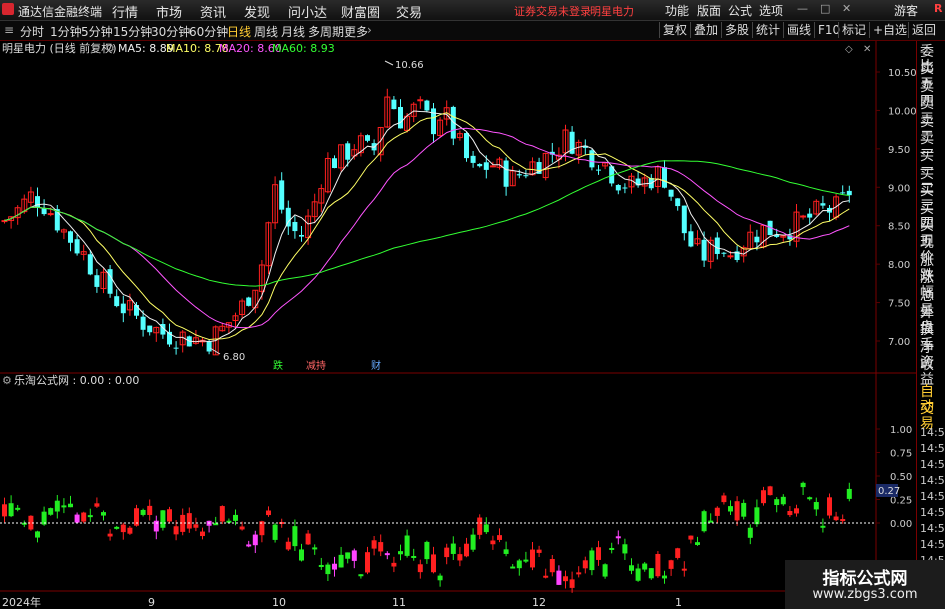 This screenshot has width=945, height=609. What do you see at coordinates (66, 31) in the screenshot?
I see `period-1min: 1分钟` at bounding box center [66, 31].